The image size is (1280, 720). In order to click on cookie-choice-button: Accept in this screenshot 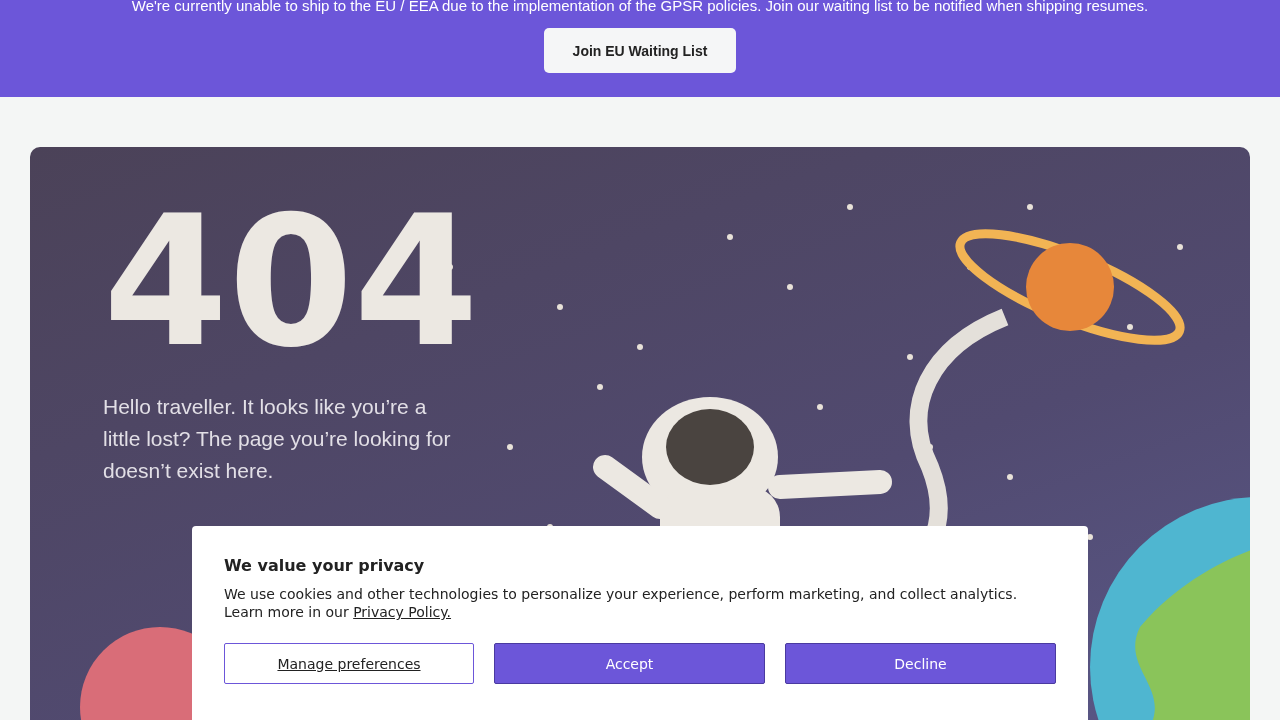, I will do `click(629, 663)`.